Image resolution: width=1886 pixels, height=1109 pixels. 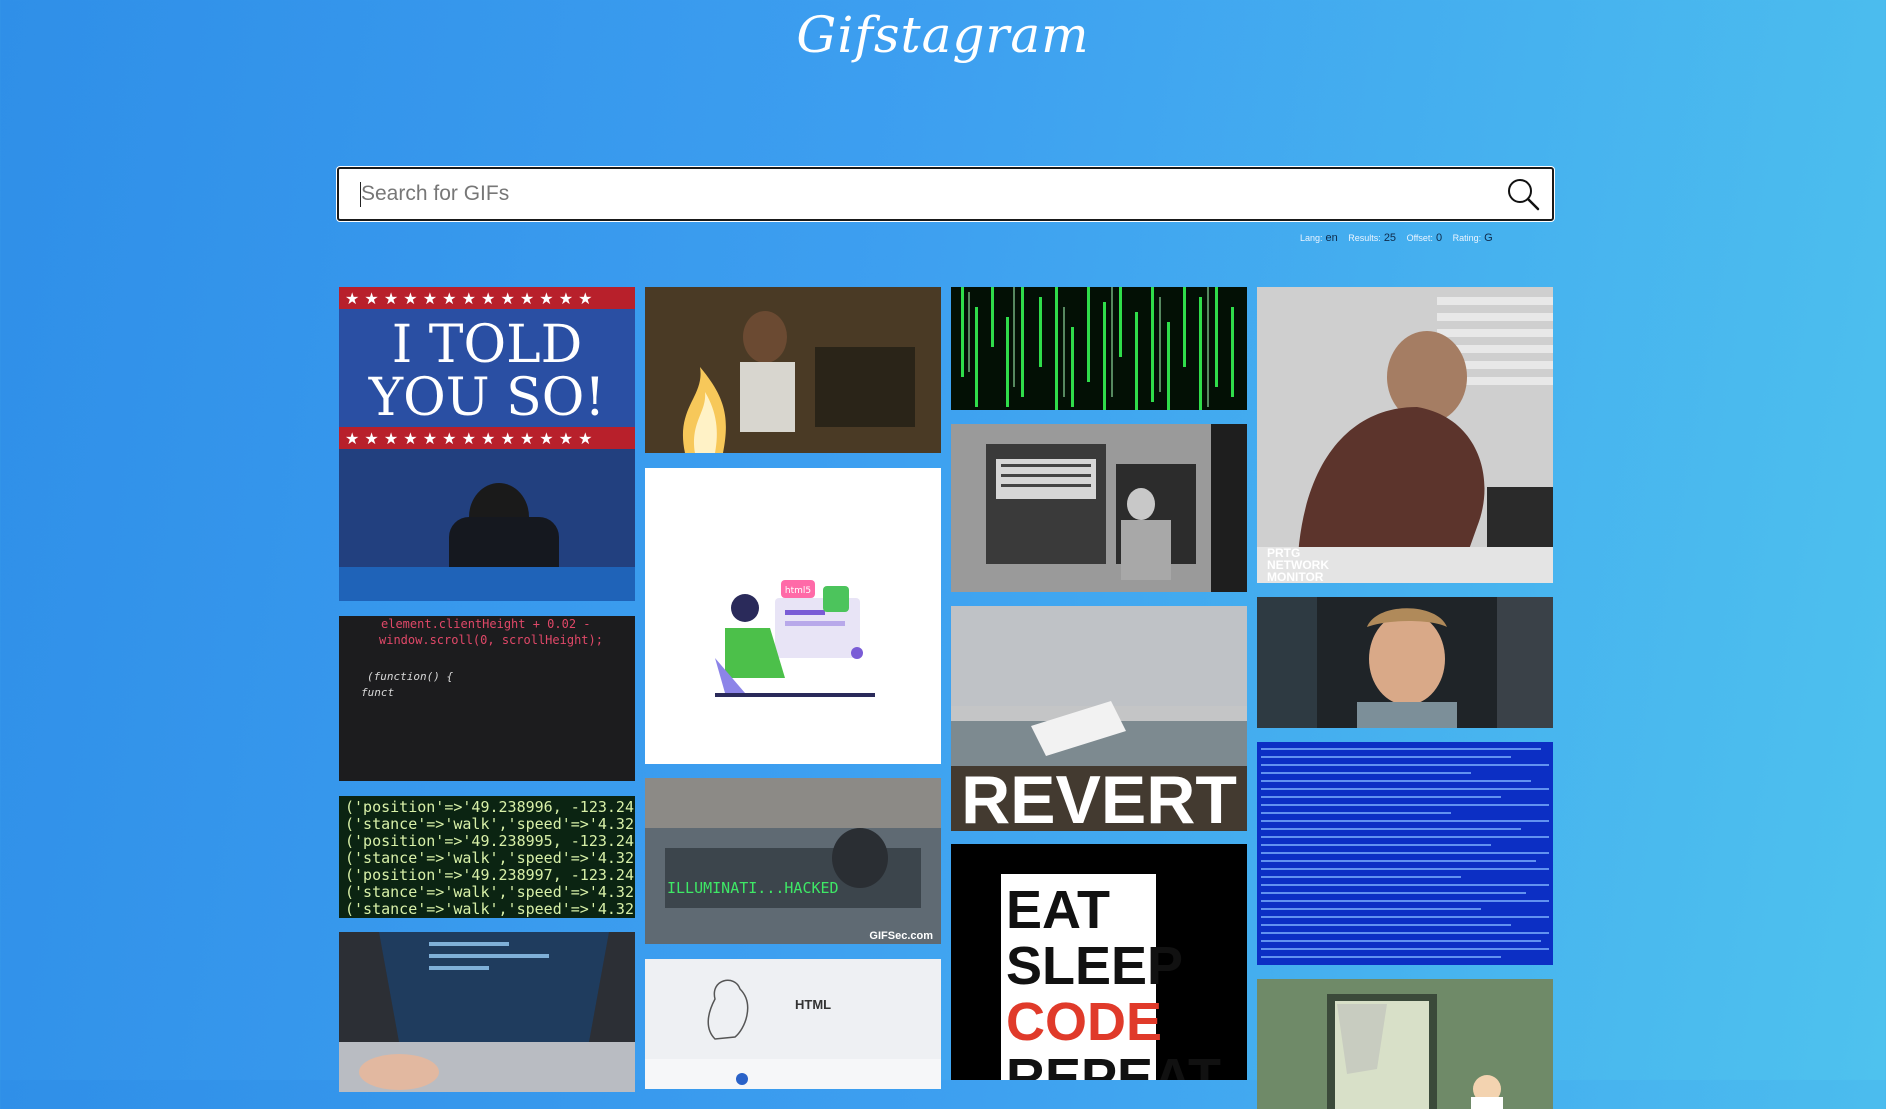 What do you see at coordinates (798, 591) in the screenshot?
I see `html5-badge: html5` at bounding box center [798, 591].